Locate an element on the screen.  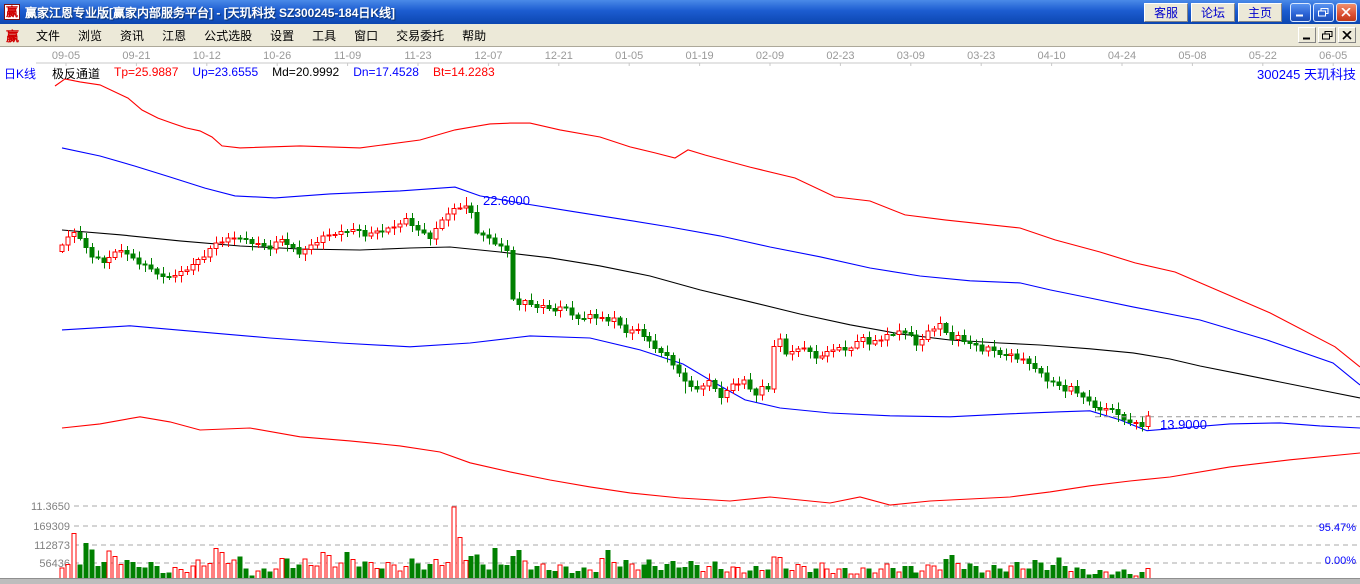
mdi-minimize-button is located at coordinates (1307, 35).